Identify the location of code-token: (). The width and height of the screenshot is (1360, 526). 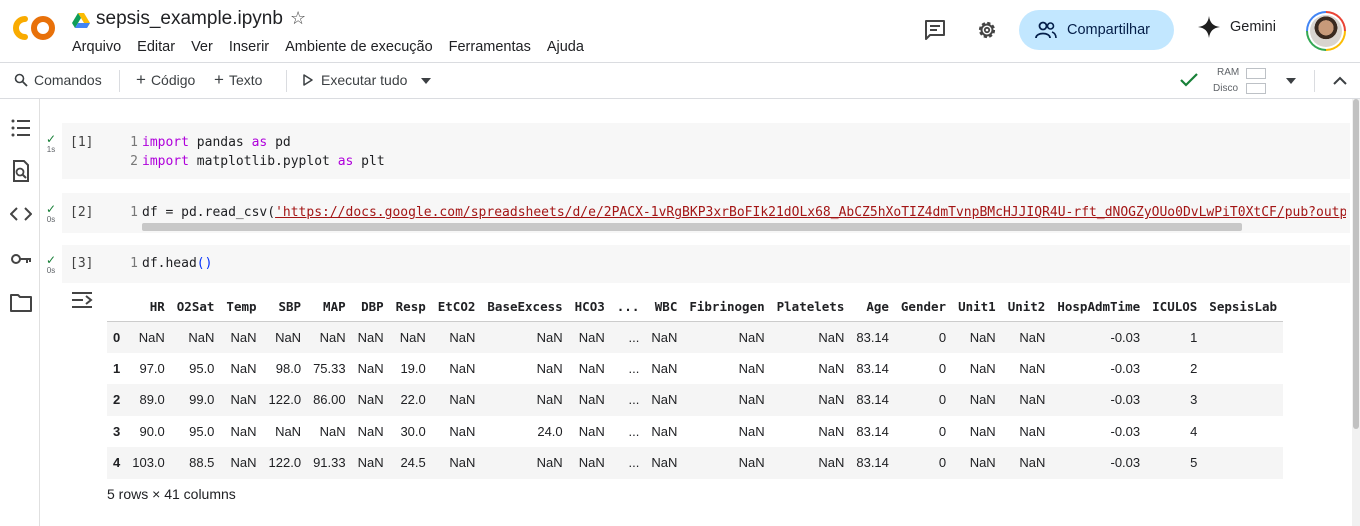
(204, 263).